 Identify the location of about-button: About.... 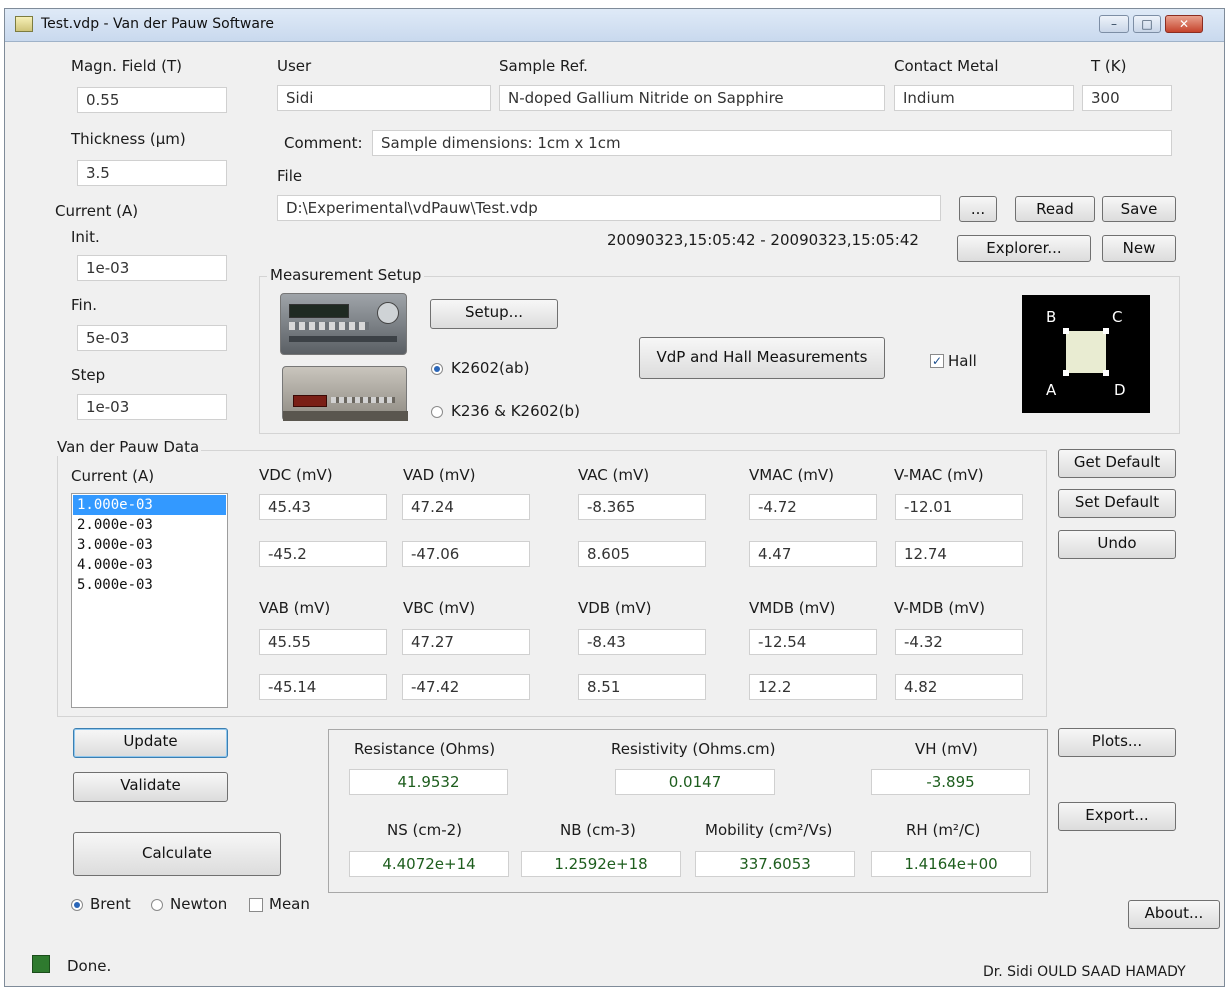
(1174, 914).